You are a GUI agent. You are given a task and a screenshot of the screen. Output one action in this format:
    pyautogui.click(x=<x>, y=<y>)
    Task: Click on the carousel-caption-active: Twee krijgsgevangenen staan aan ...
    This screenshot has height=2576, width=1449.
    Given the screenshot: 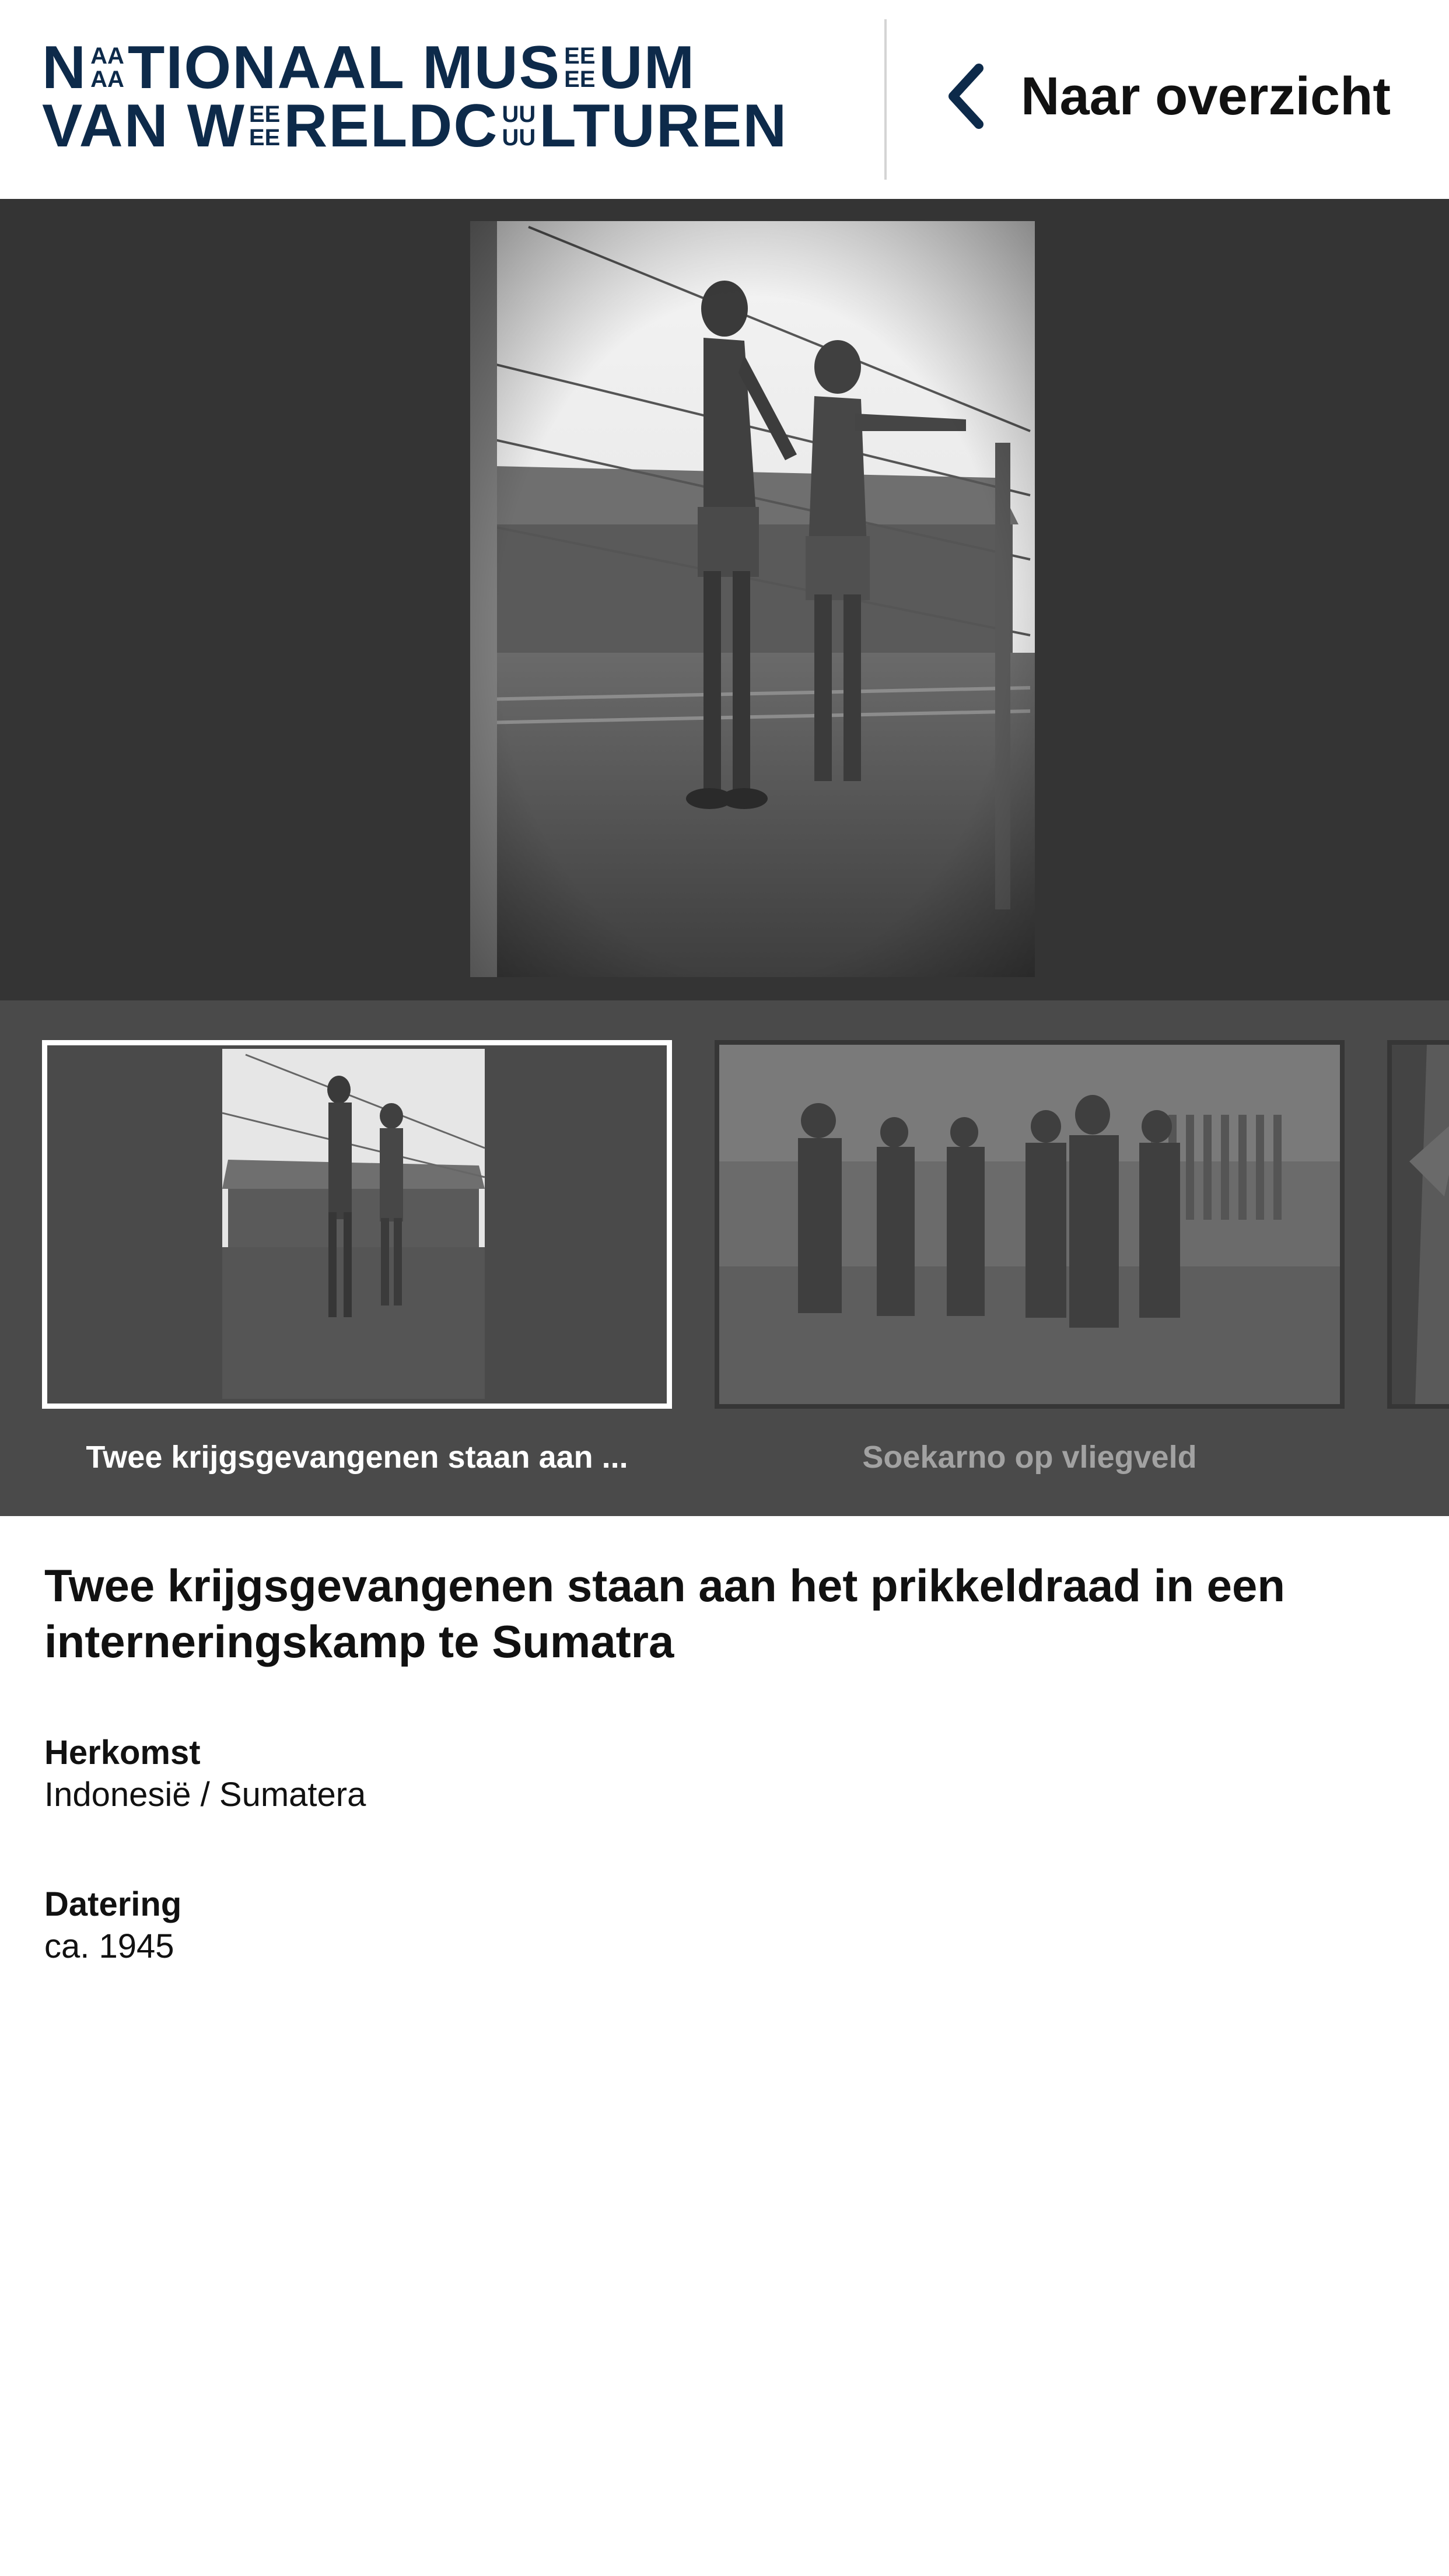 What is the action you would take?
    pyautogui.click(x=357, y=1457)
    